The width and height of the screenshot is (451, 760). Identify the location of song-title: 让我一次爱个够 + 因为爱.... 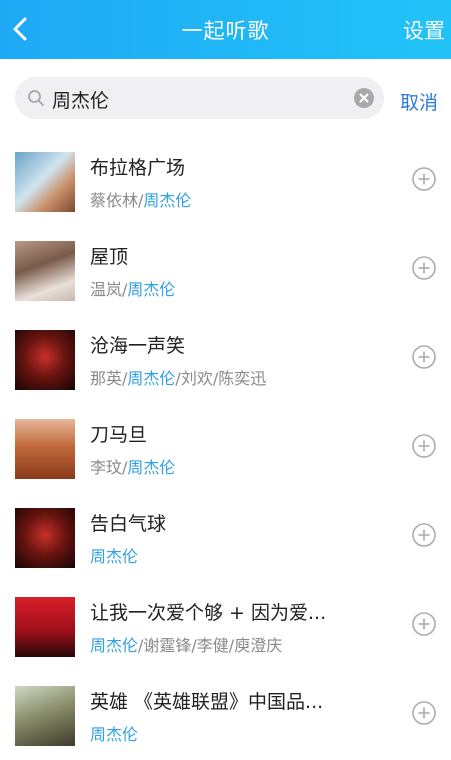
(208, 613).